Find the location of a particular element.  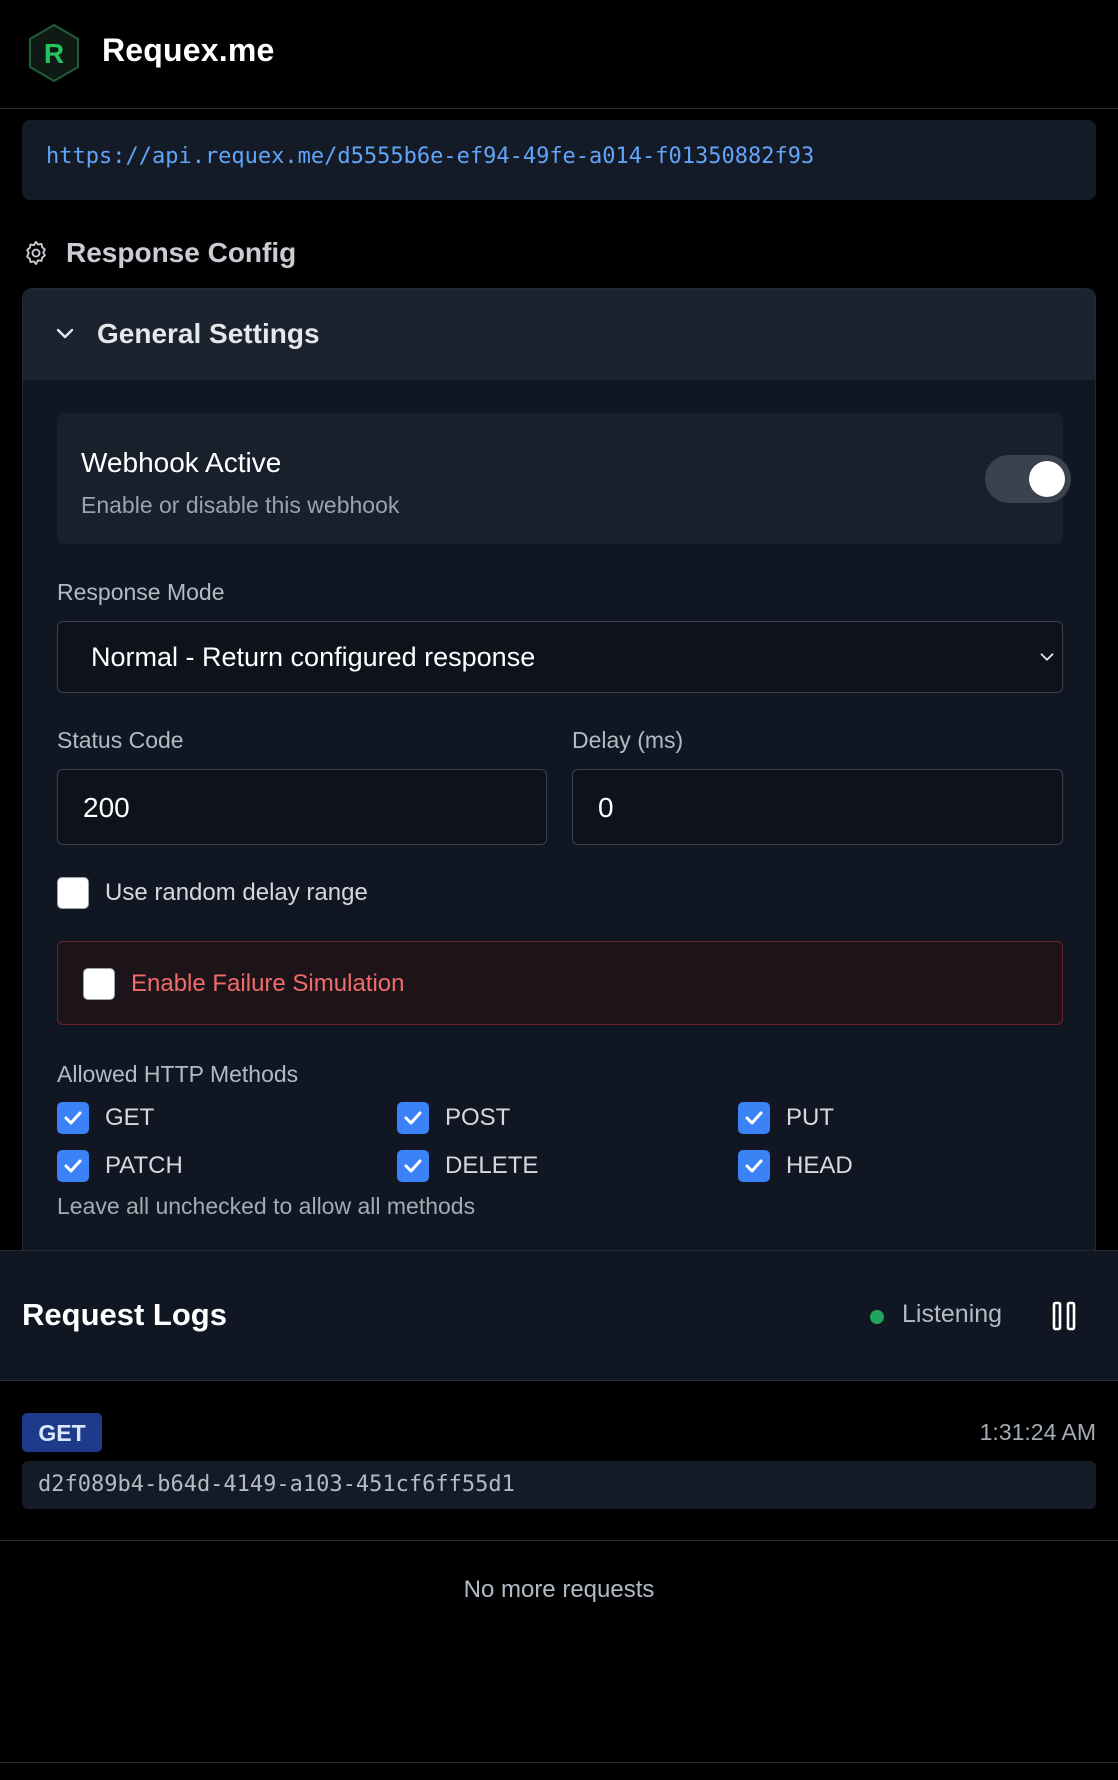

general-settings-title: General Settings is located at coordinates (208, 334).